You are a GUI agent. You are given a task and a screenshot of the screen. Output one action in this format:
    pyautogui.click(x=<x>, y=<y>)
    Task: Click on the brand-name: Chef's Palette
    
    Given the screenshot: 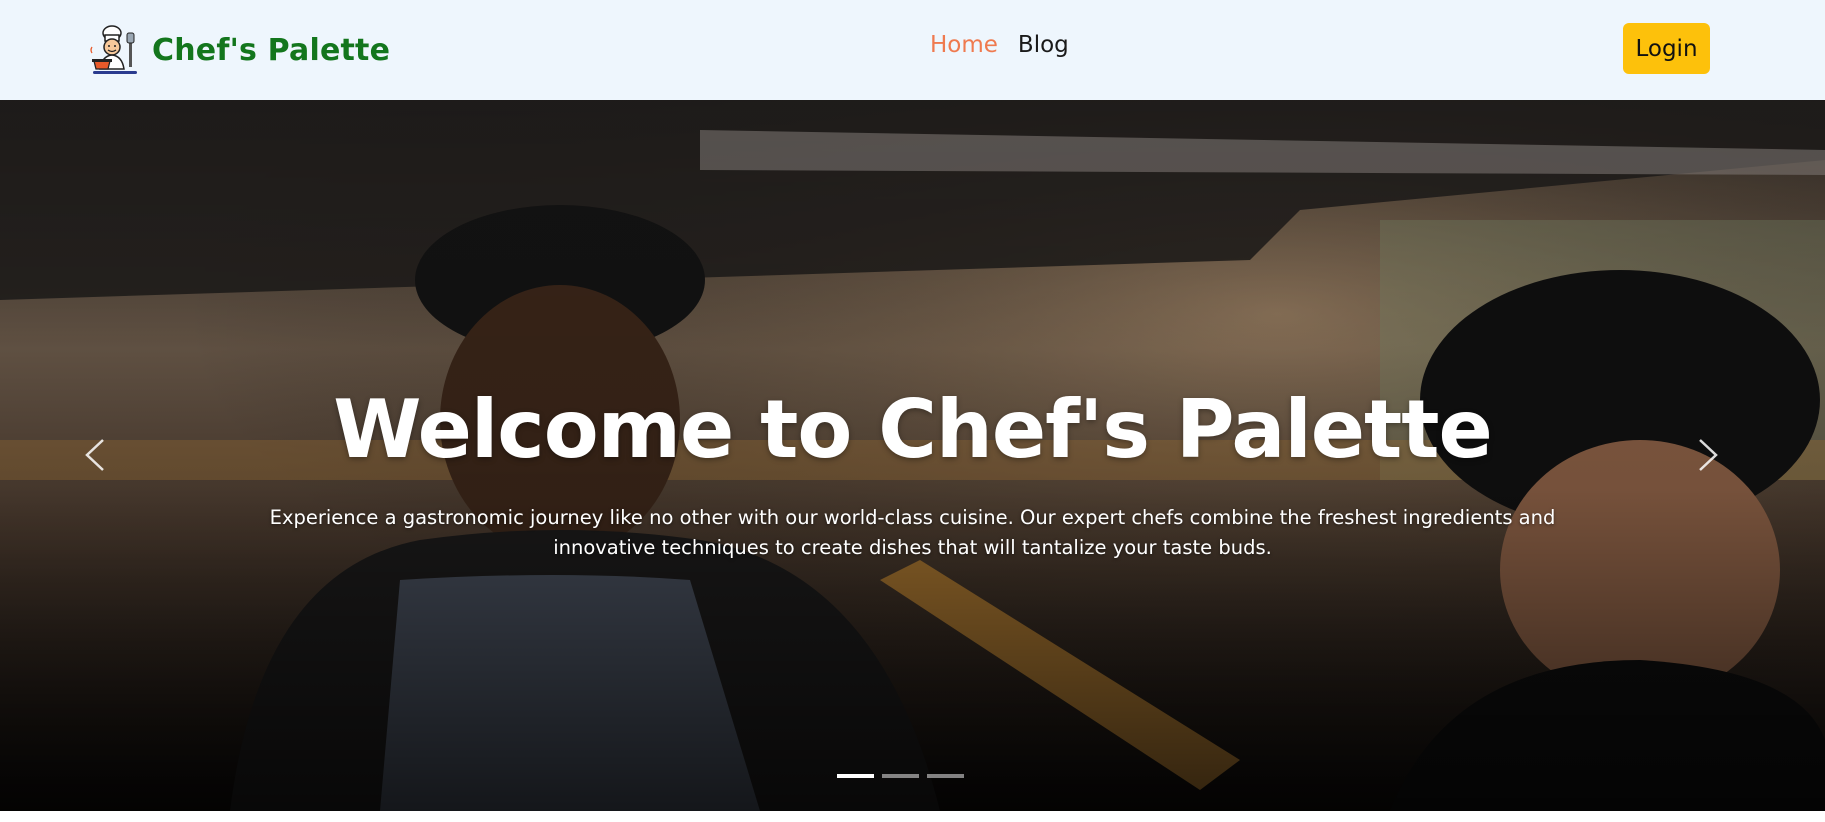 What is the action you would take?
    pyautogui.click(x=271, y=50)
    